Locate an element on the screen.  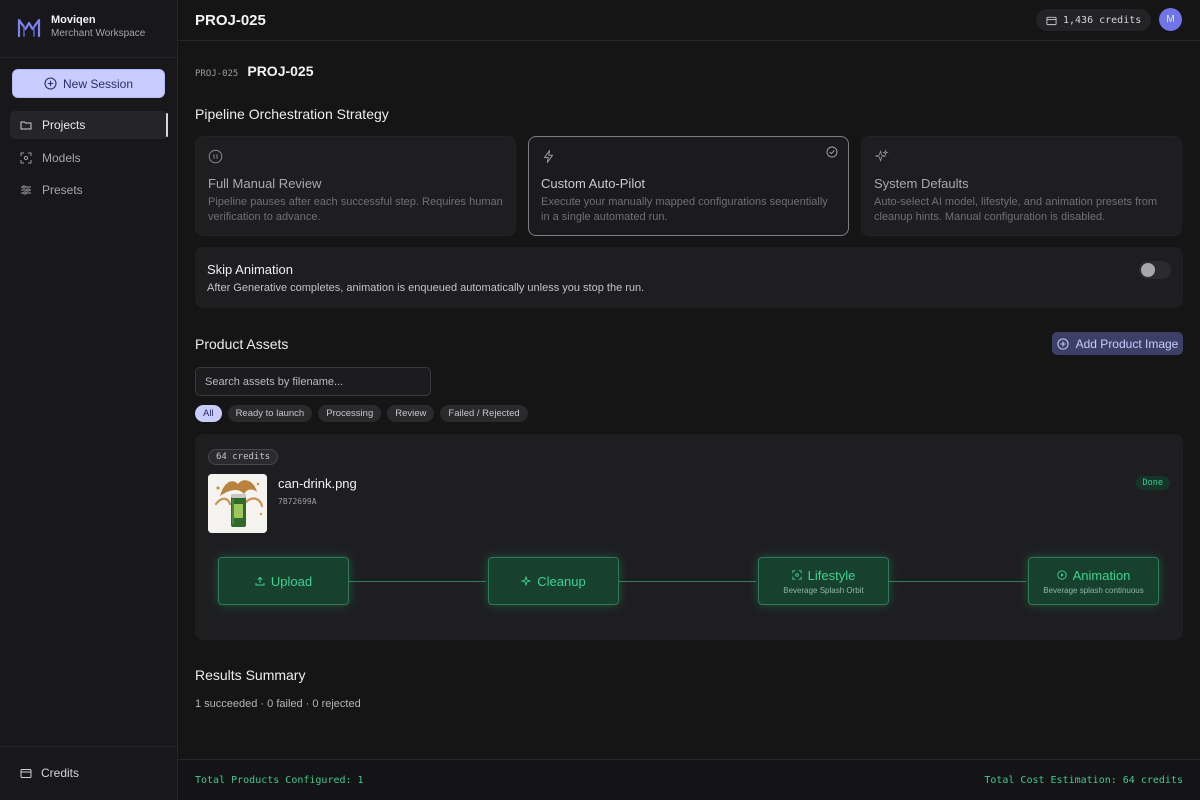
asset-id: 7B72699A is located at coordinates (297, 501).